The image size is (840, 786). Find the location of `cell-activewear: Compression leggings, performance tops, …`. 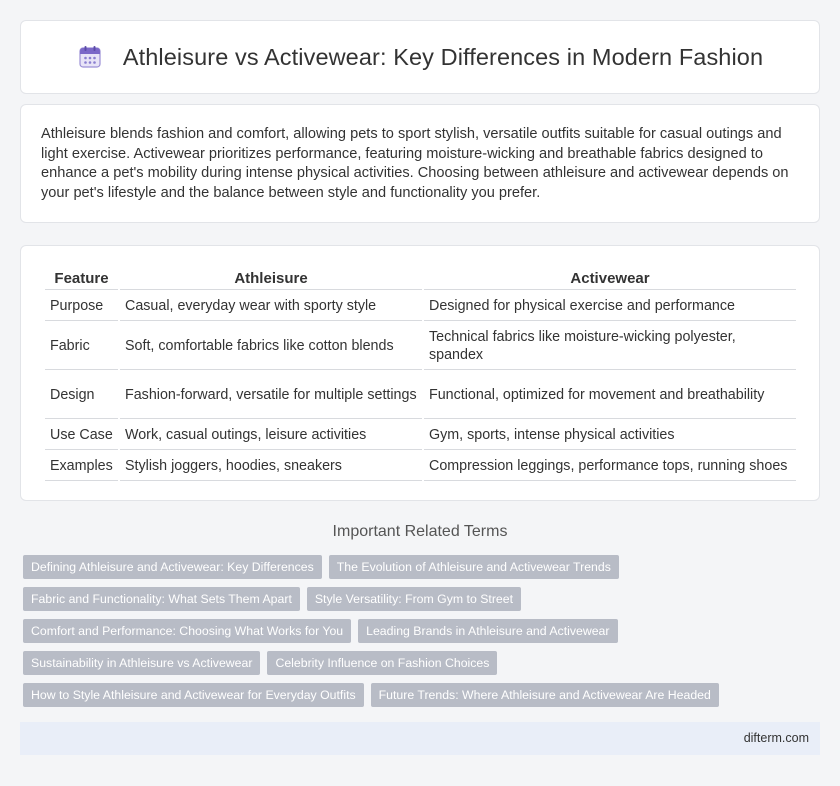

cell-activewear: Compression leggings, performance tops, … is located at coordinates (610, 466).